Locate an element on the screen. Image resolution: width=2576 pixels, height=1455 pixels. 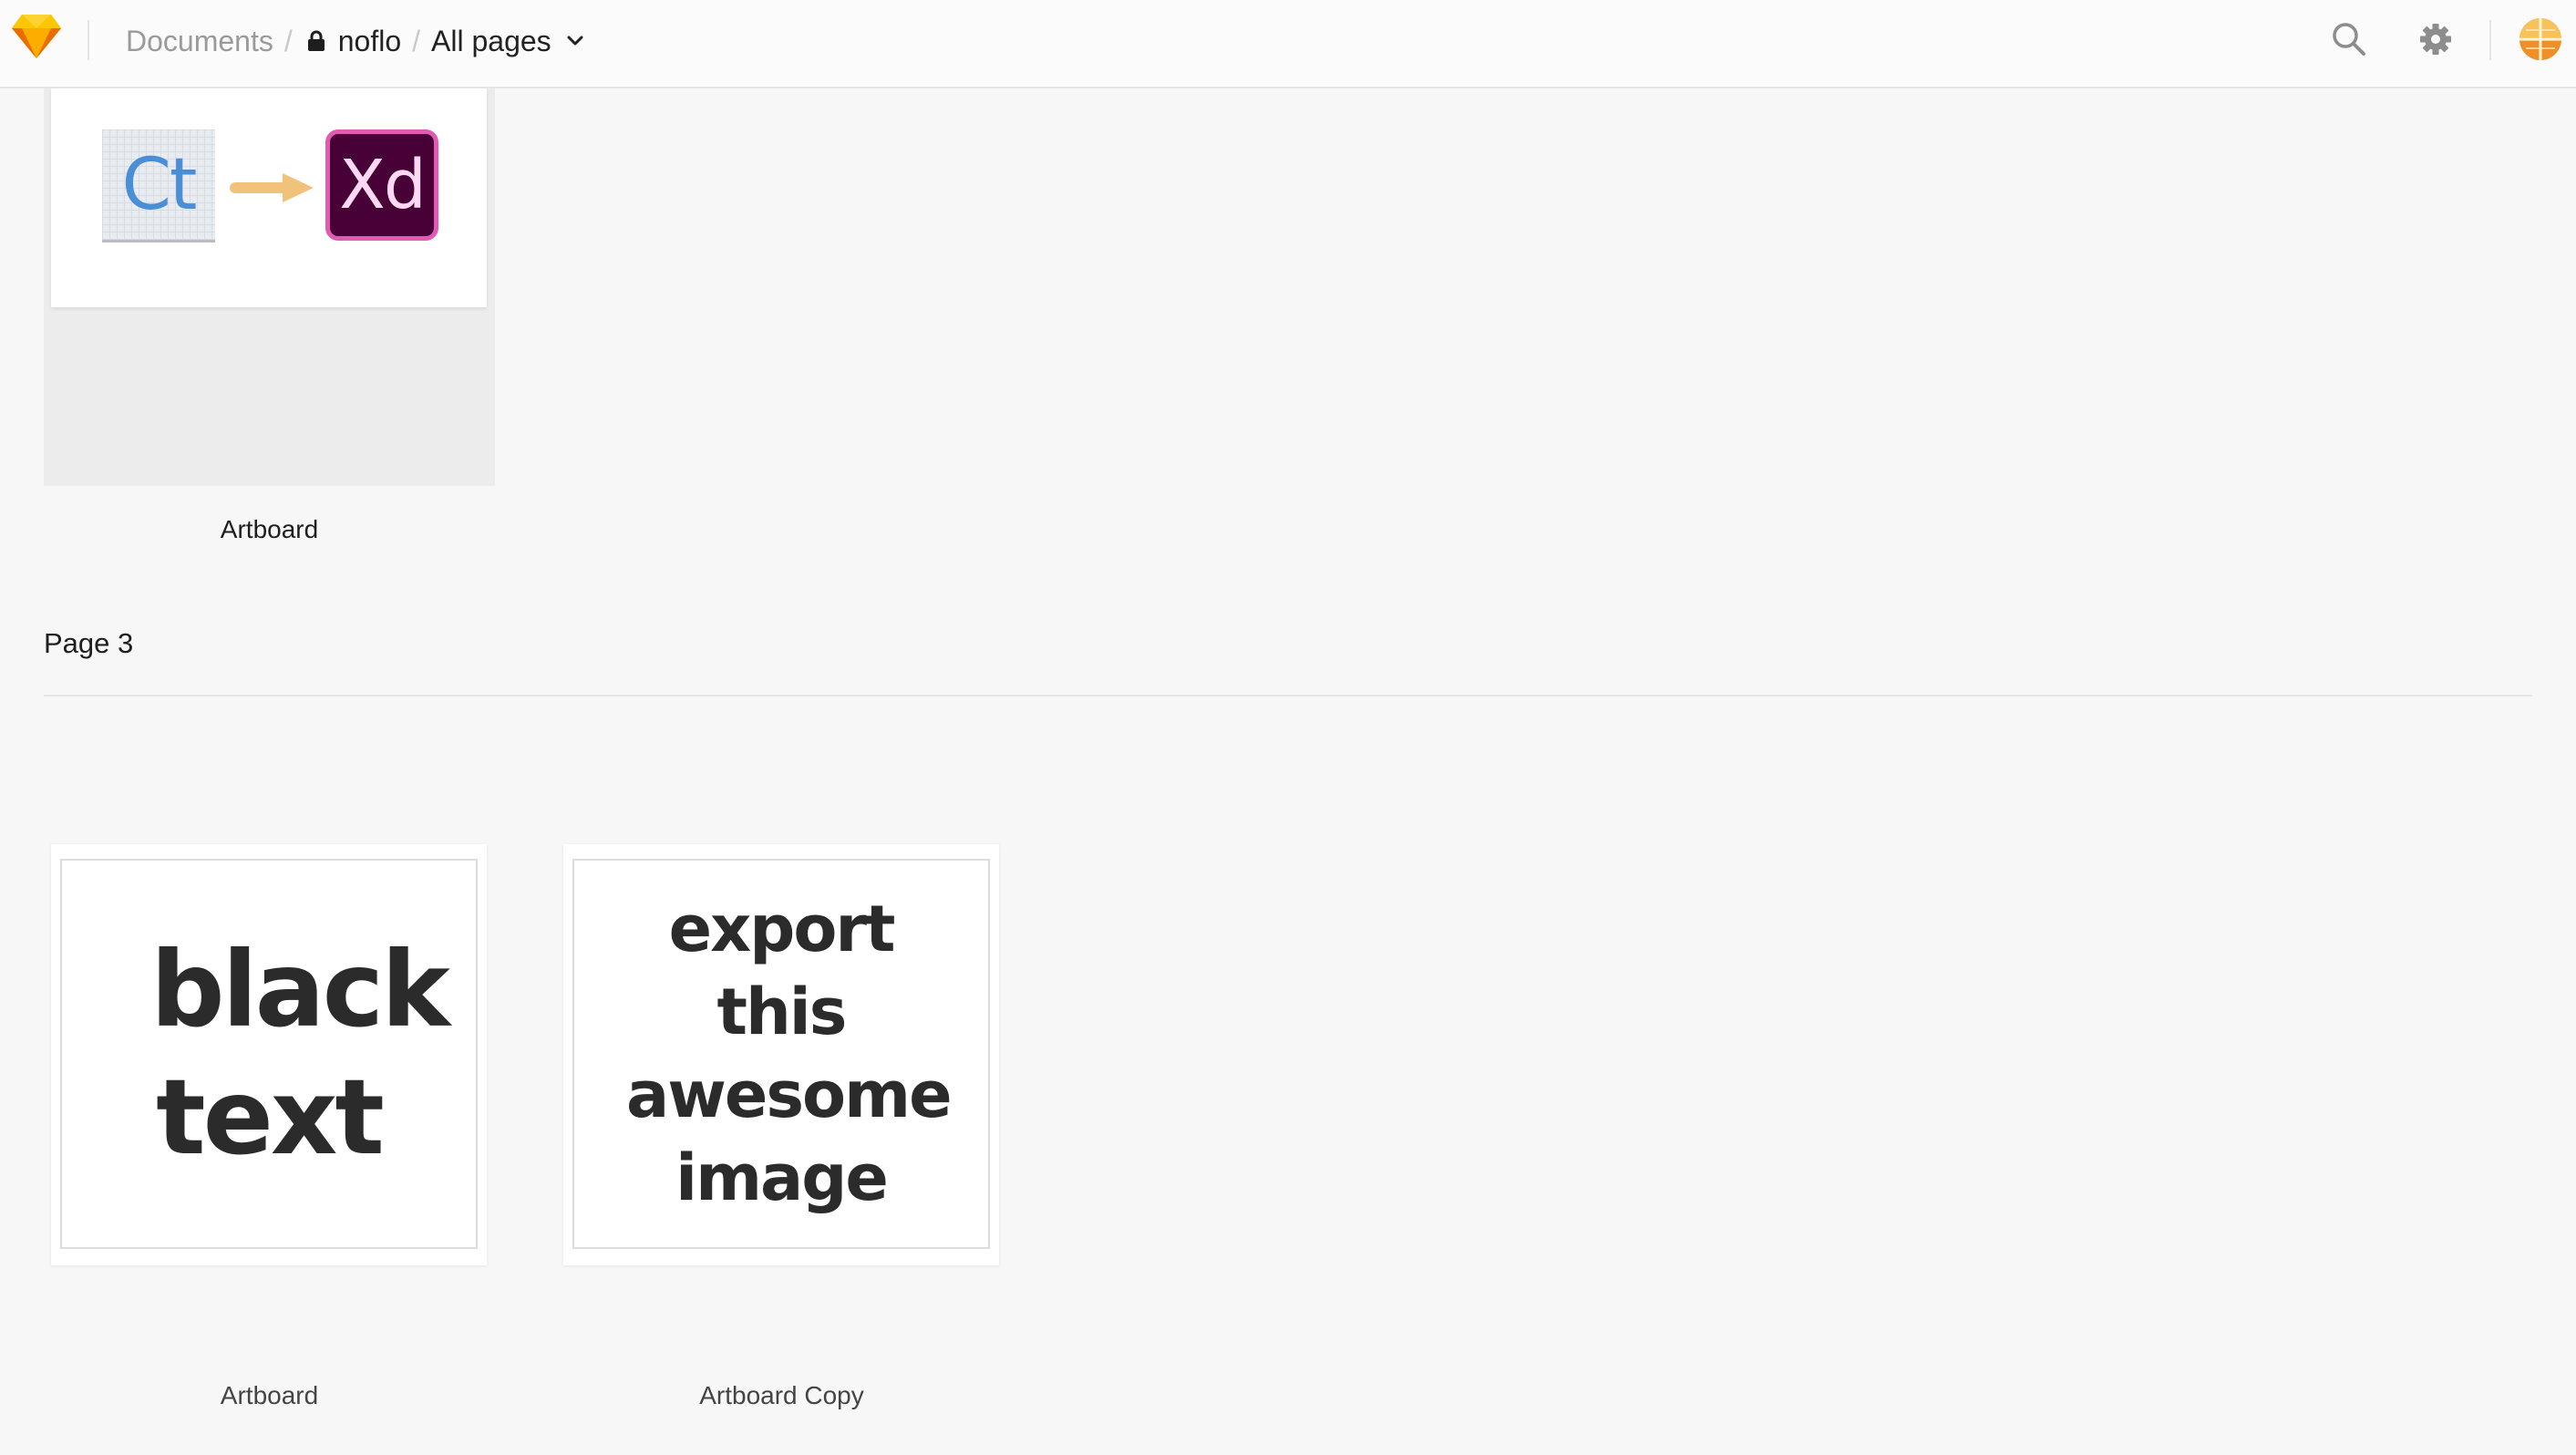
lock-icon is located at coordinates (316, 40).